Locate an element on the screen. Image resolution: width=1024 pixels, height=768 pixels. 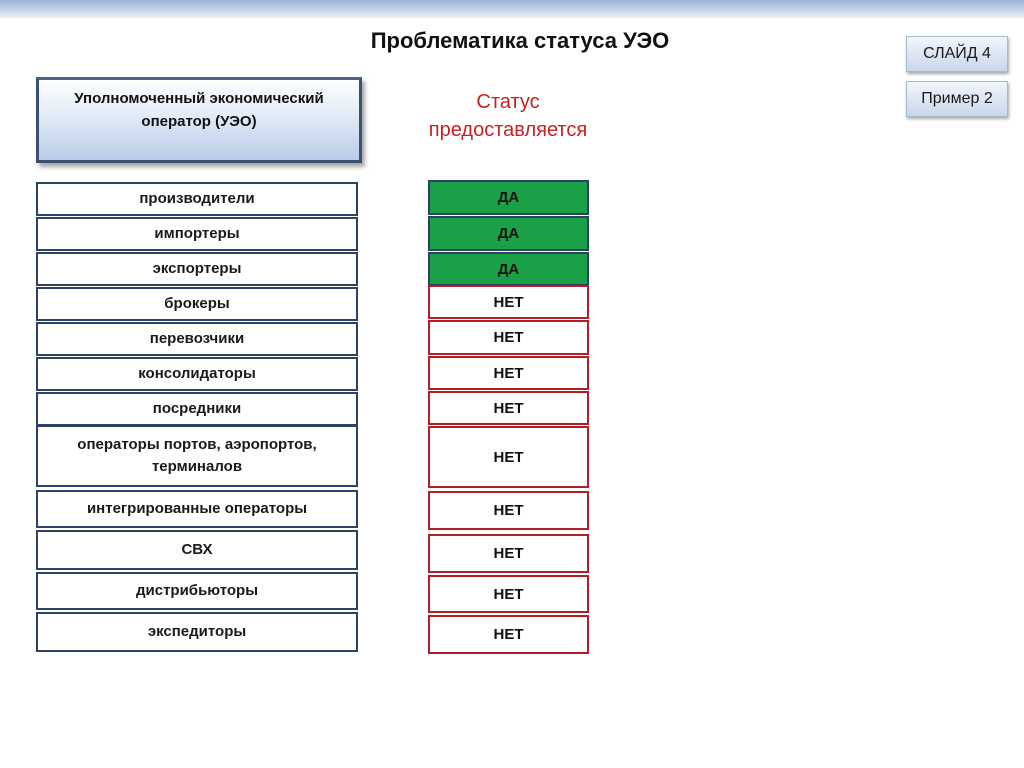
category-row: посредники is located at coordinates (197, 409).